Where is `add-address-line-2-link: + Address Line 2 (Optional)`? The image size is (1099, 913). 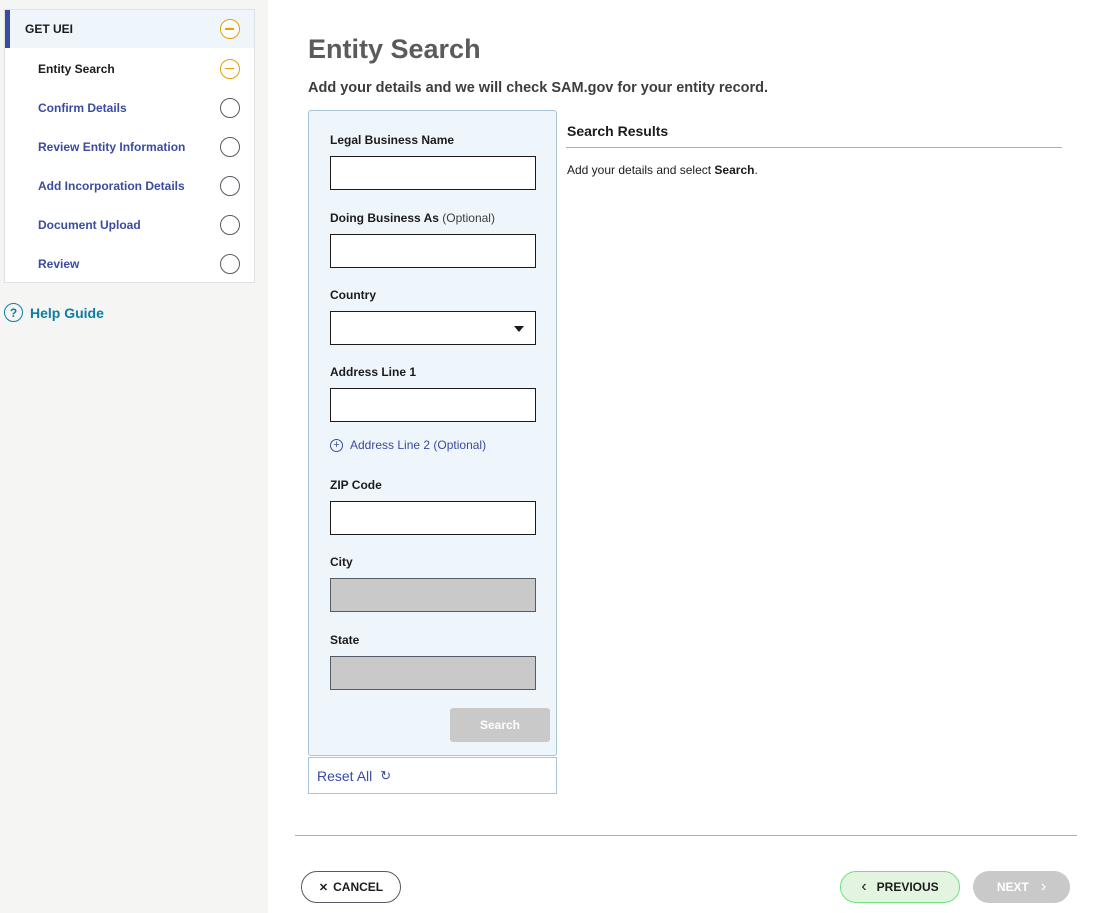
add-address-line-2-link: + Address Line 2 (Optional) is located at coordinates (408, 445).